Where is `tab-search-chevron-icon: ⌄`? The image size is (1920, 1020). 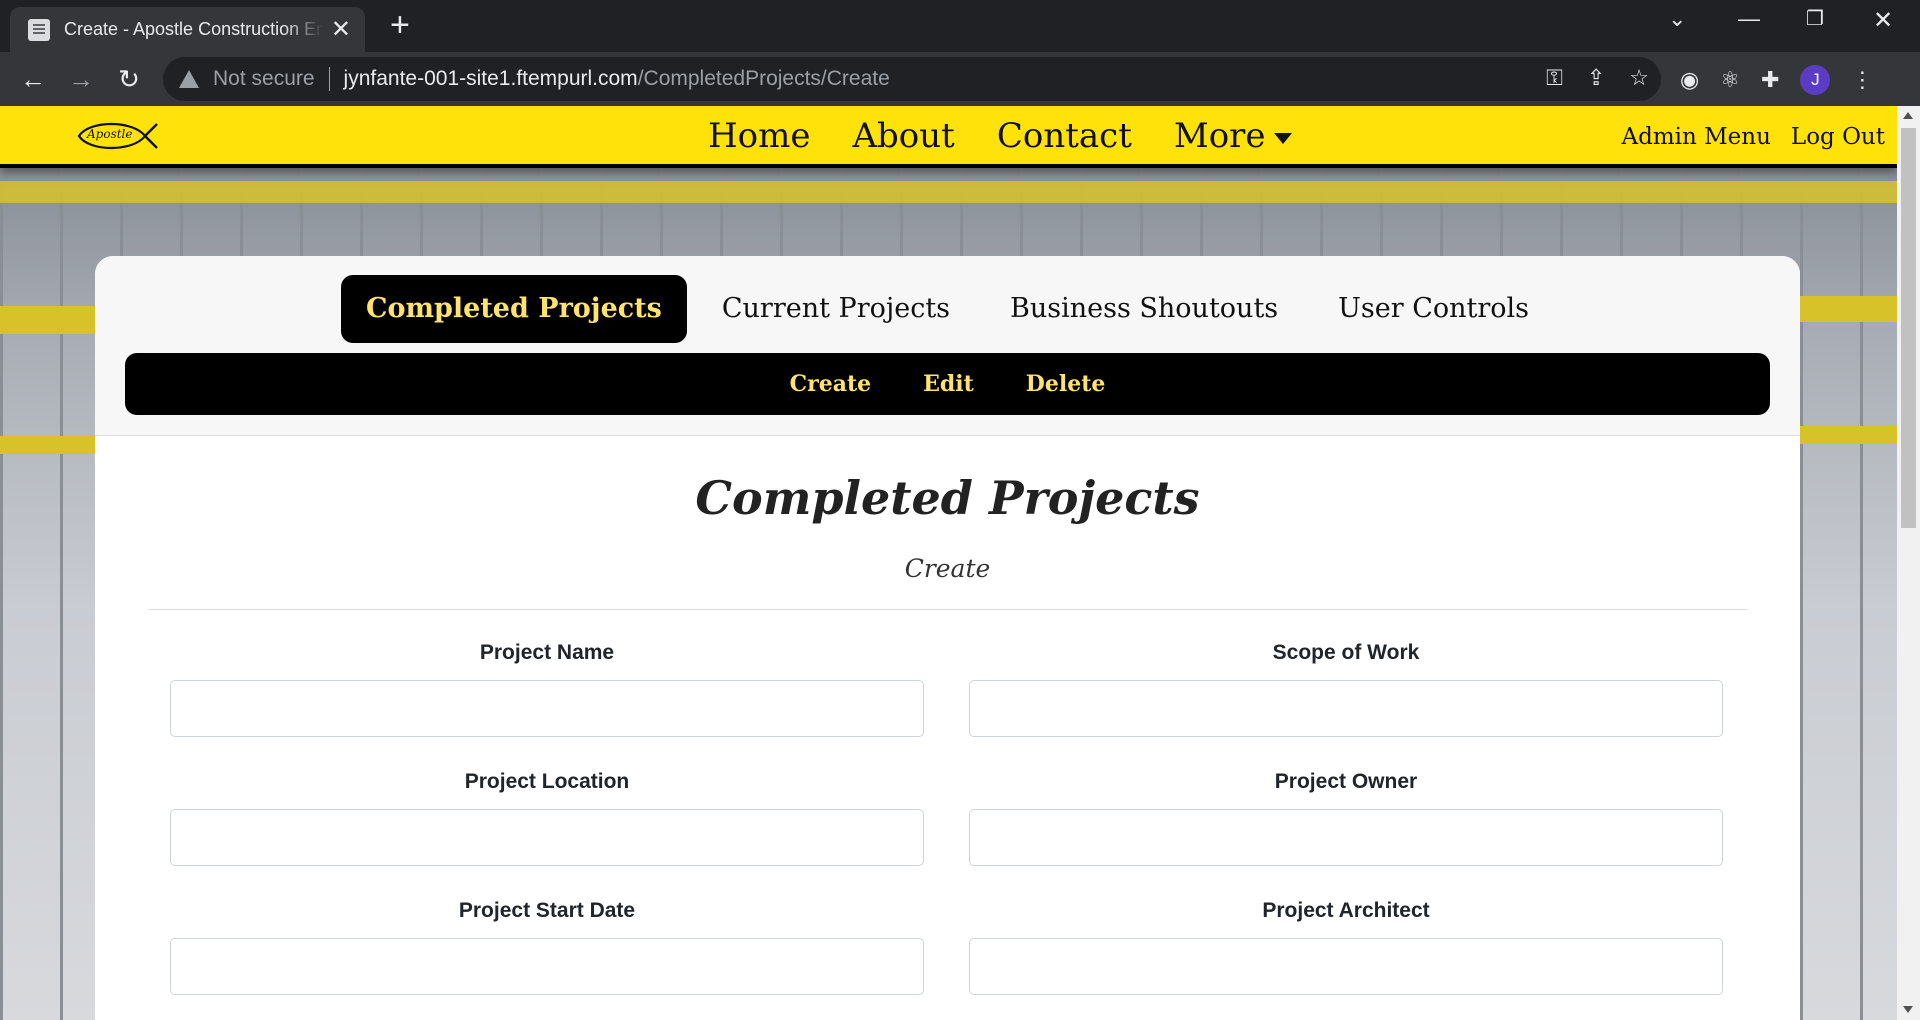 tab-search-chevron-icon: ⌄ is located at coordinates (1677, 19).